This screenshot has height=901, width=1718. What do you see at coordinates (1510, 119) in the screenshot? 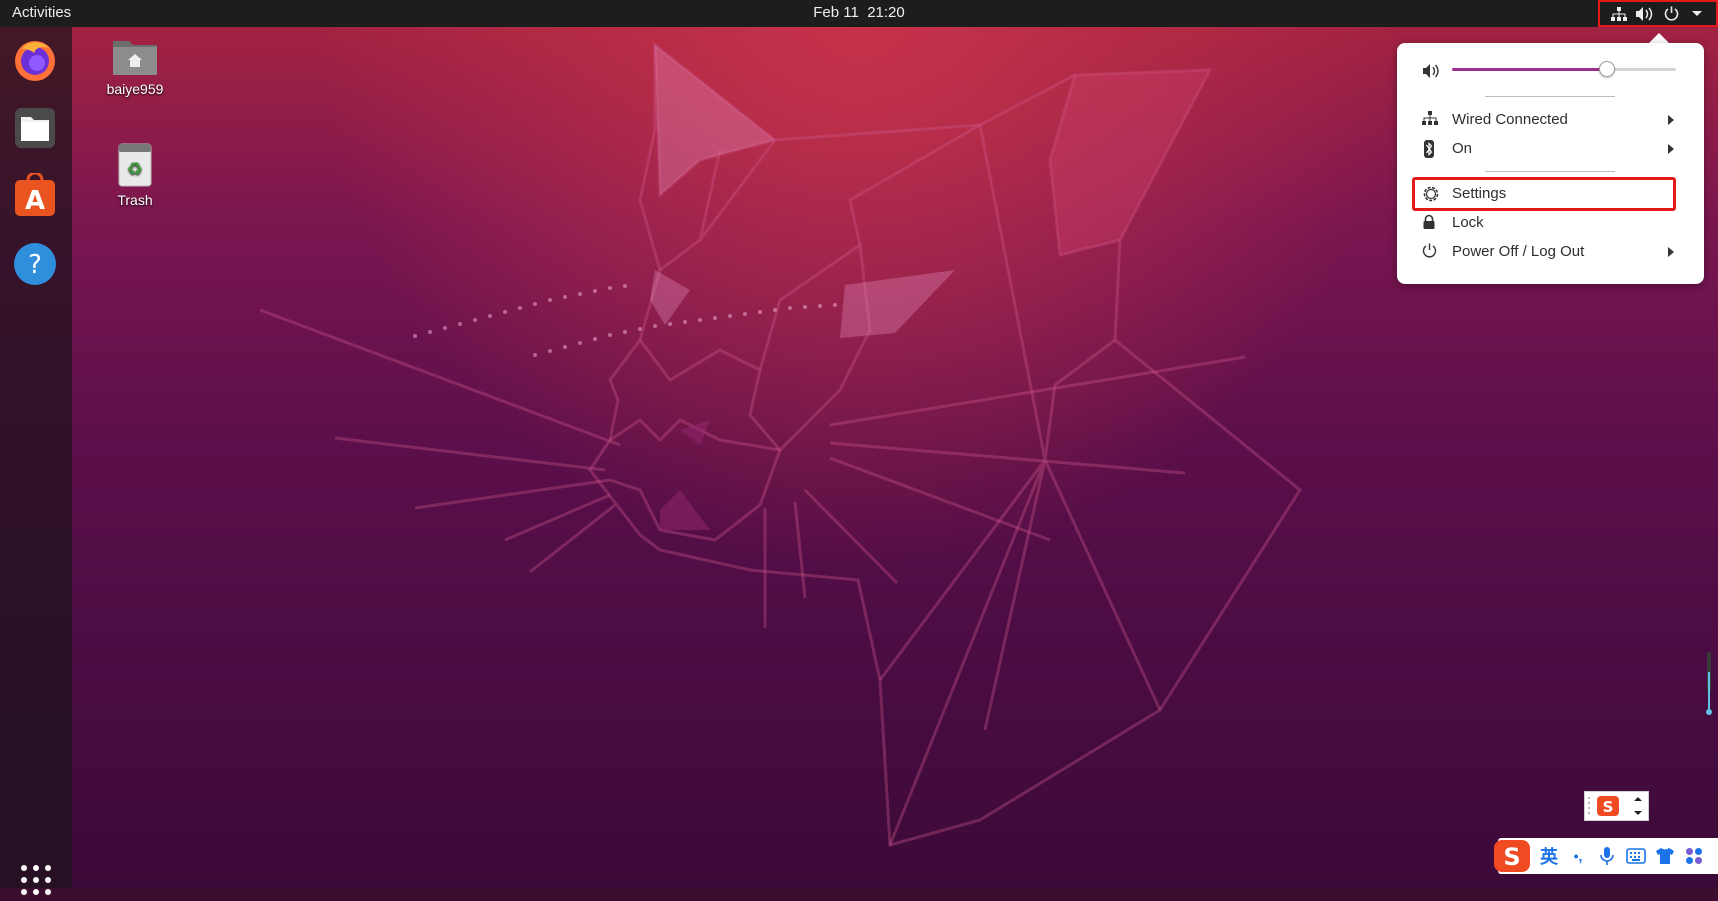
I see `menu-item-label: Wired Connected` at bounding box center [1510, 119].